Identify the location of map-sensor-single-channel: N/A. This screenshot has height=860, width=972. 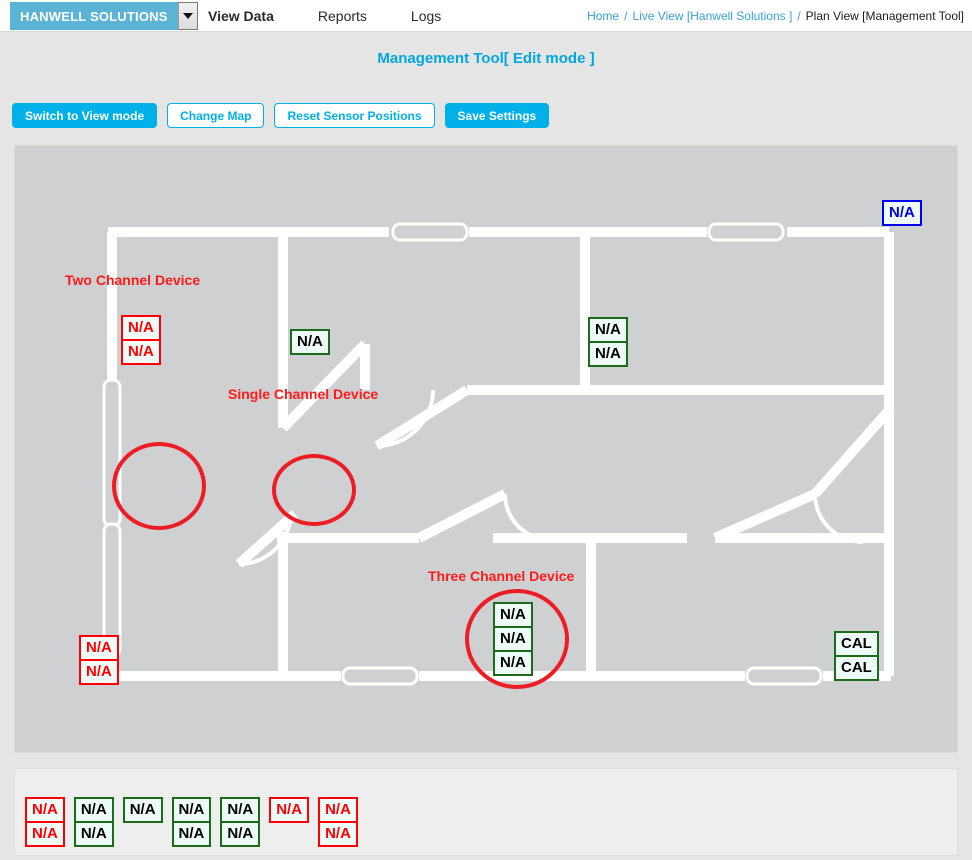
(310, 342).